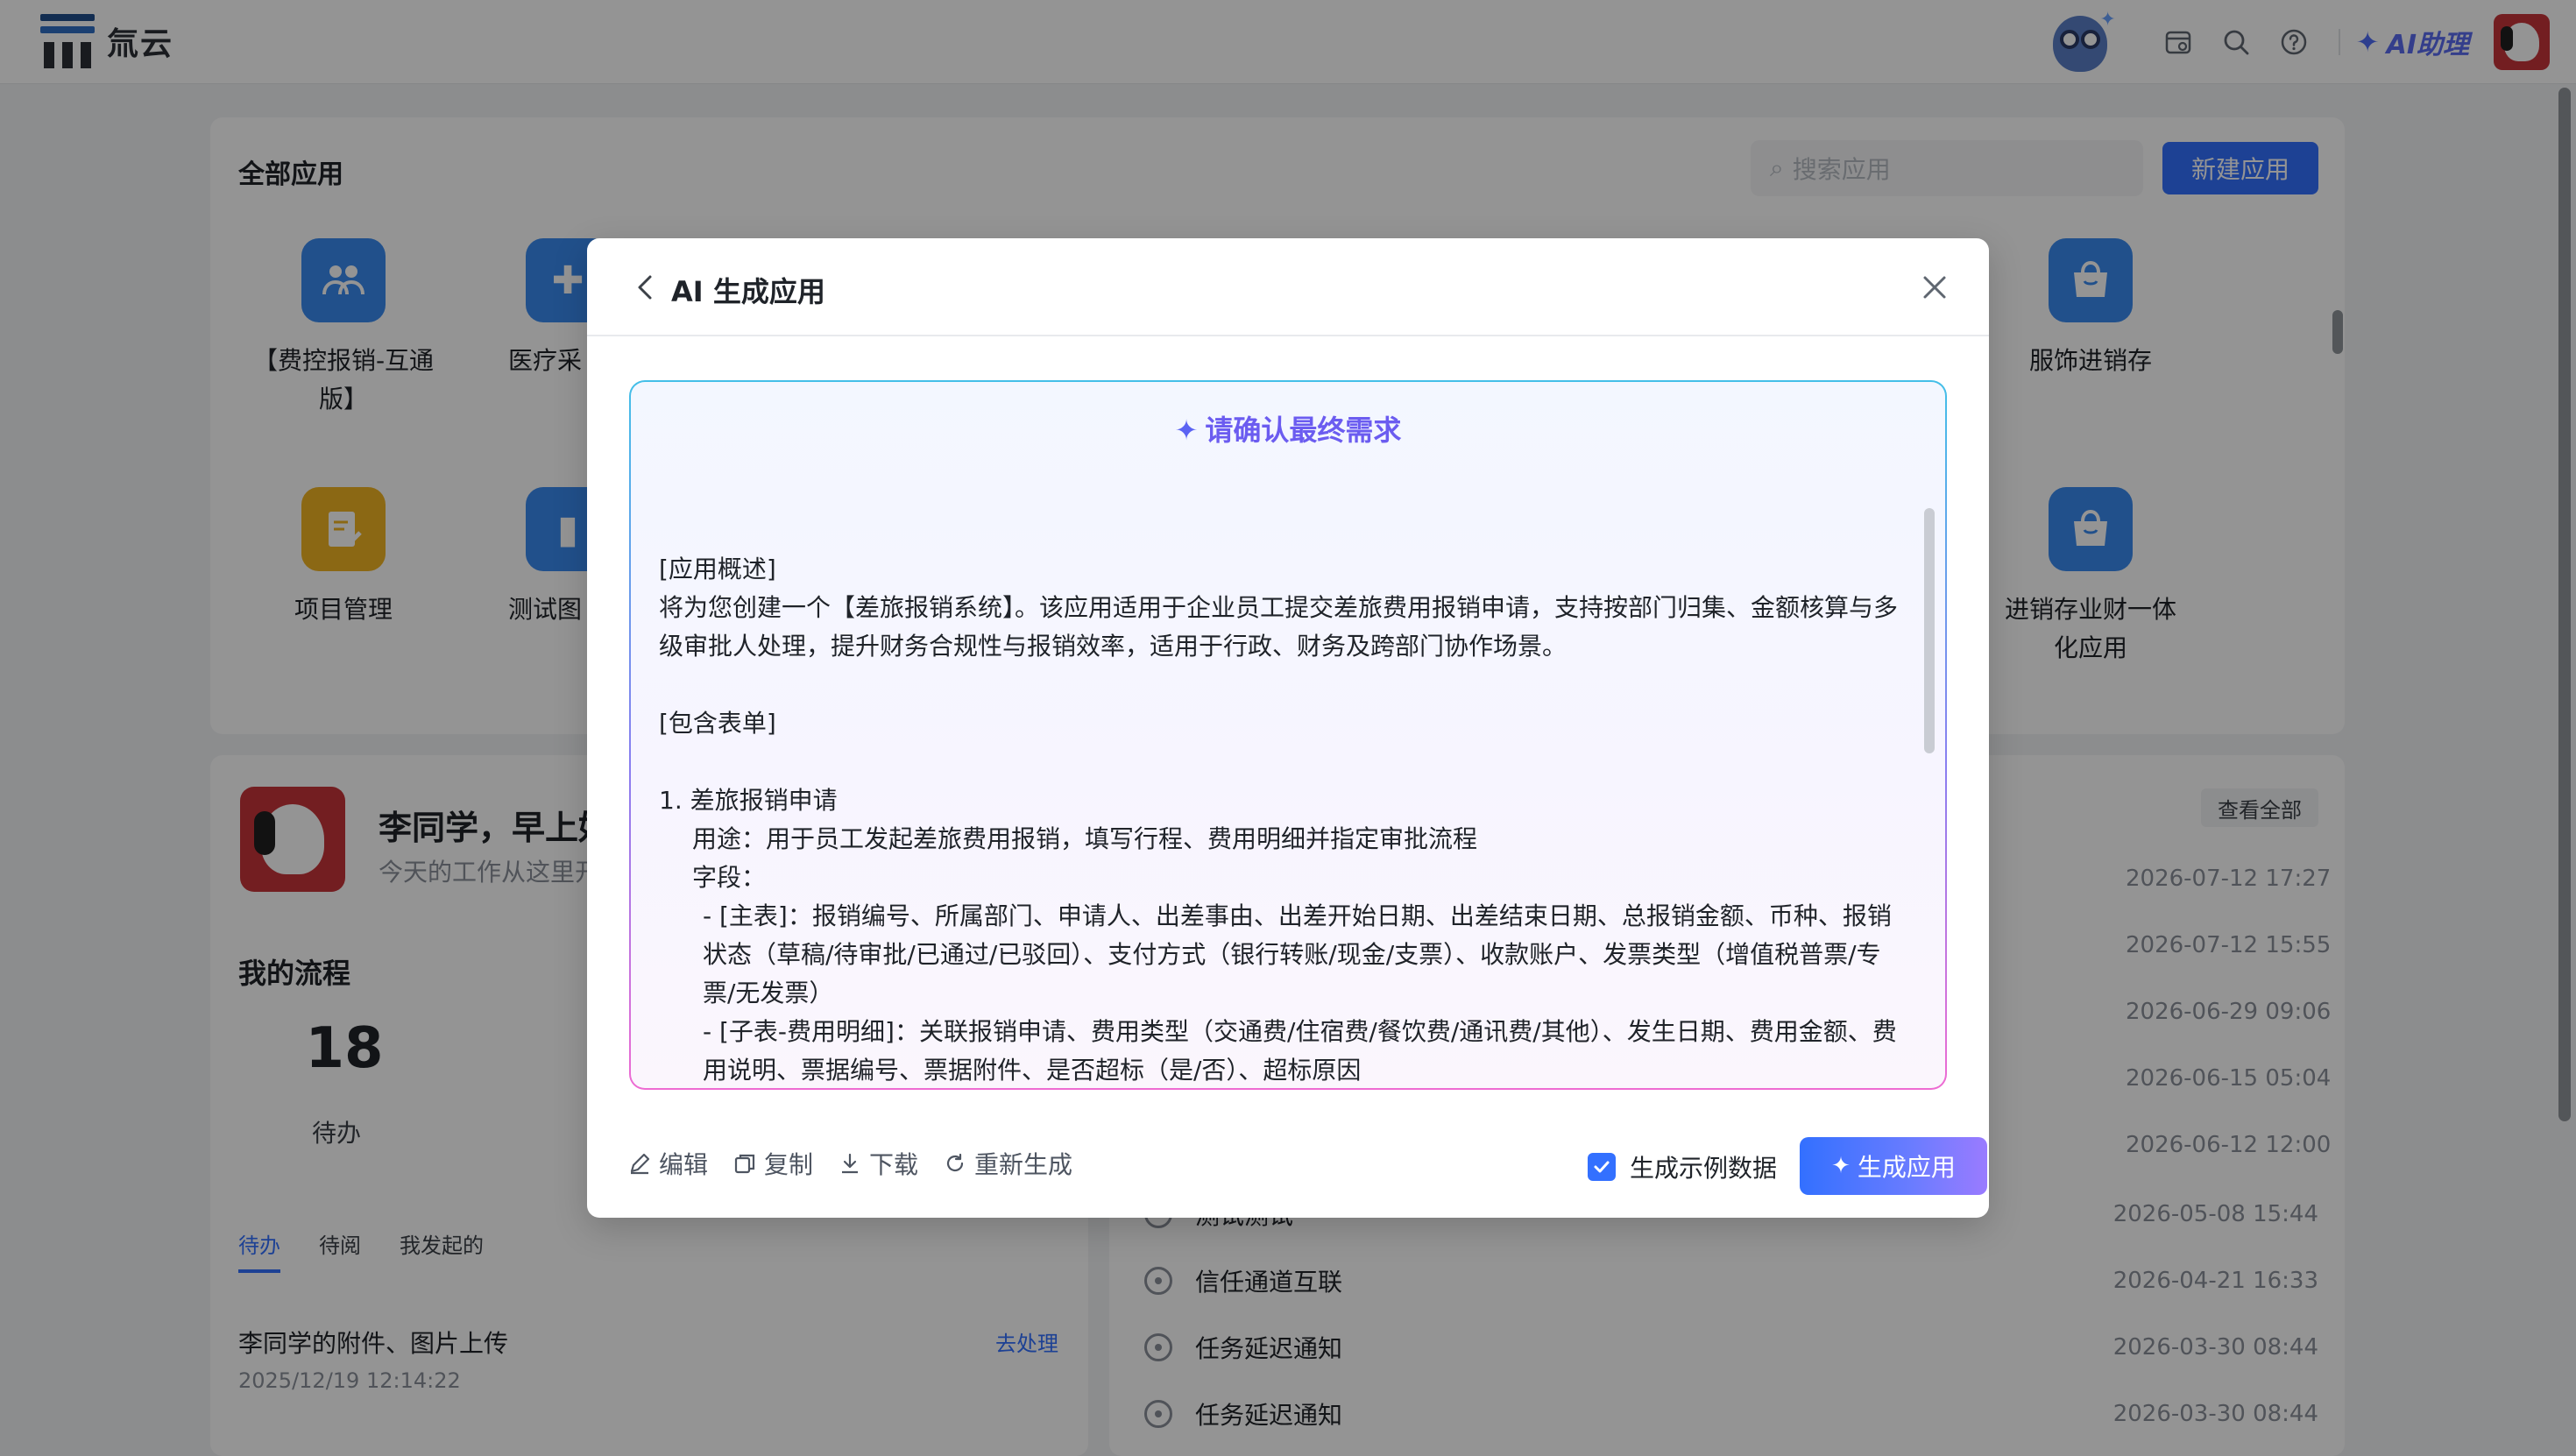 The height and width of the screenshot is (1456, 2576). What do you see at coordinates (744, 1163) in the screenshot?
I see `copy-icon` at bounding box center [744, 1163].